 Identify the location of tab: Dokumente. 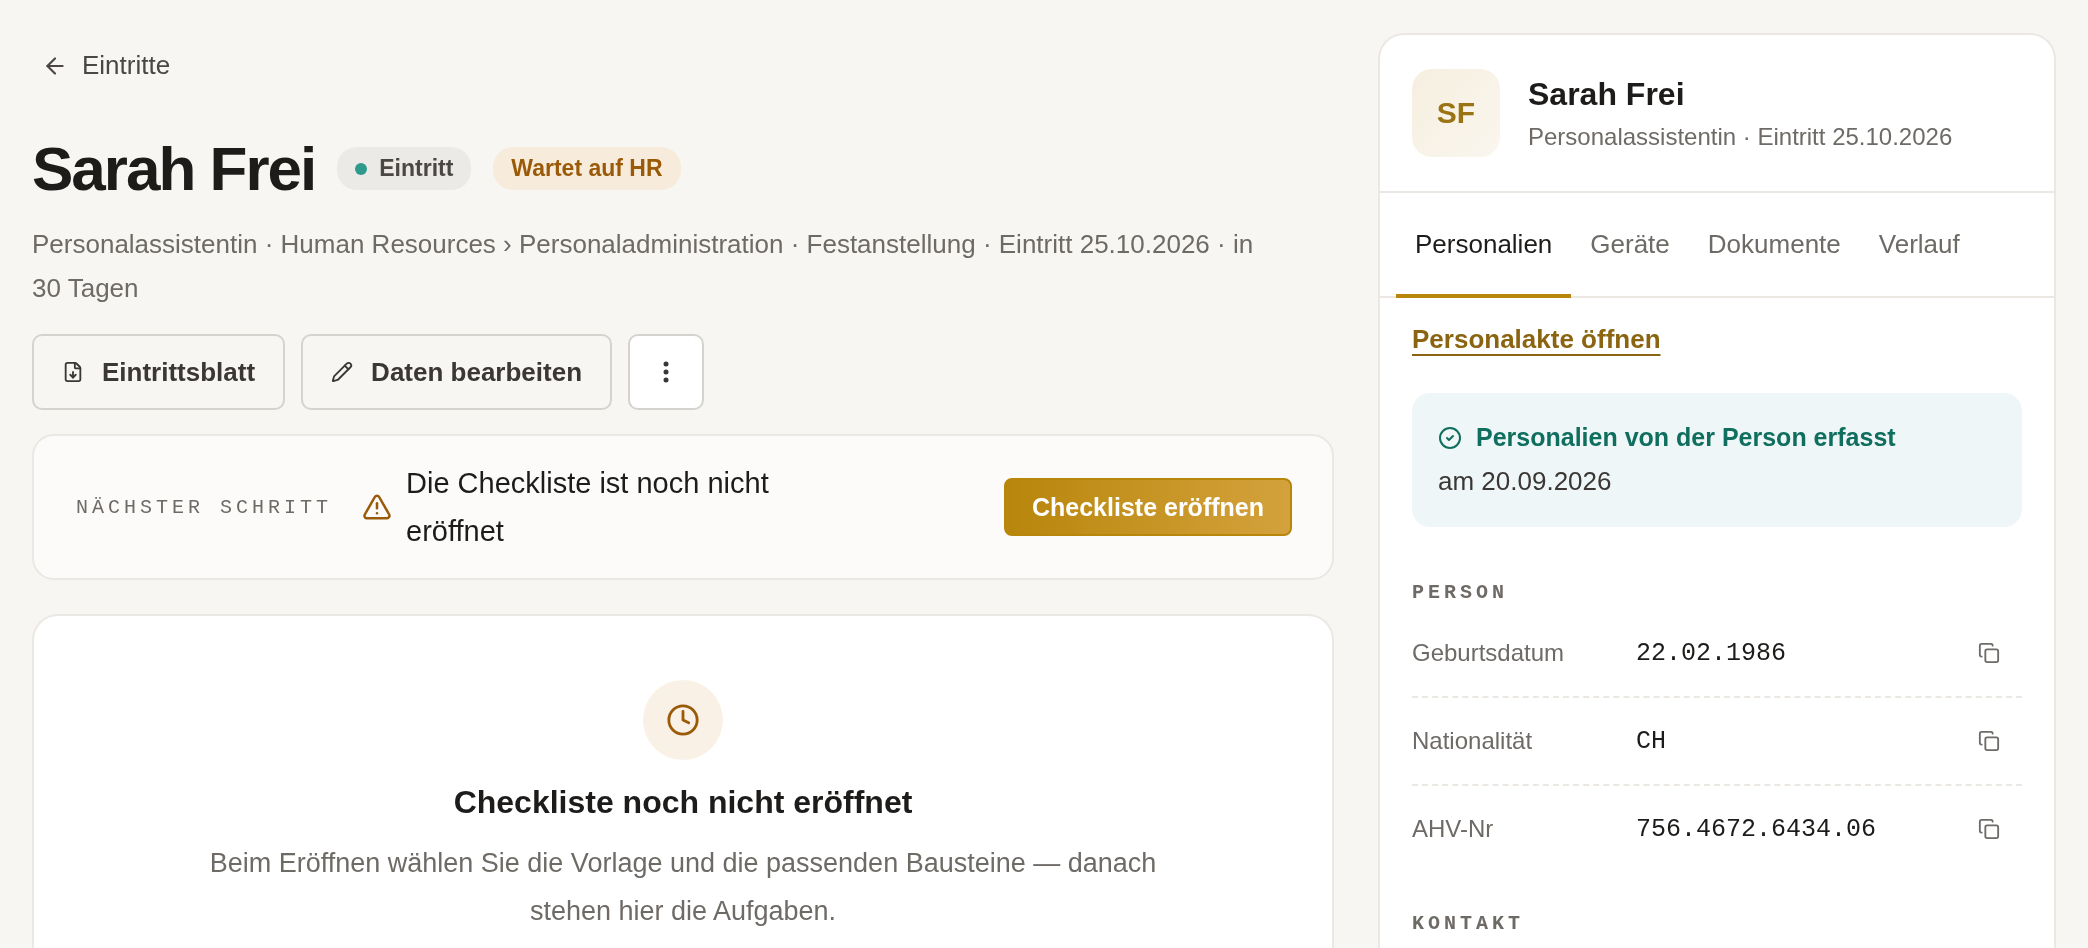
(1774, 245).